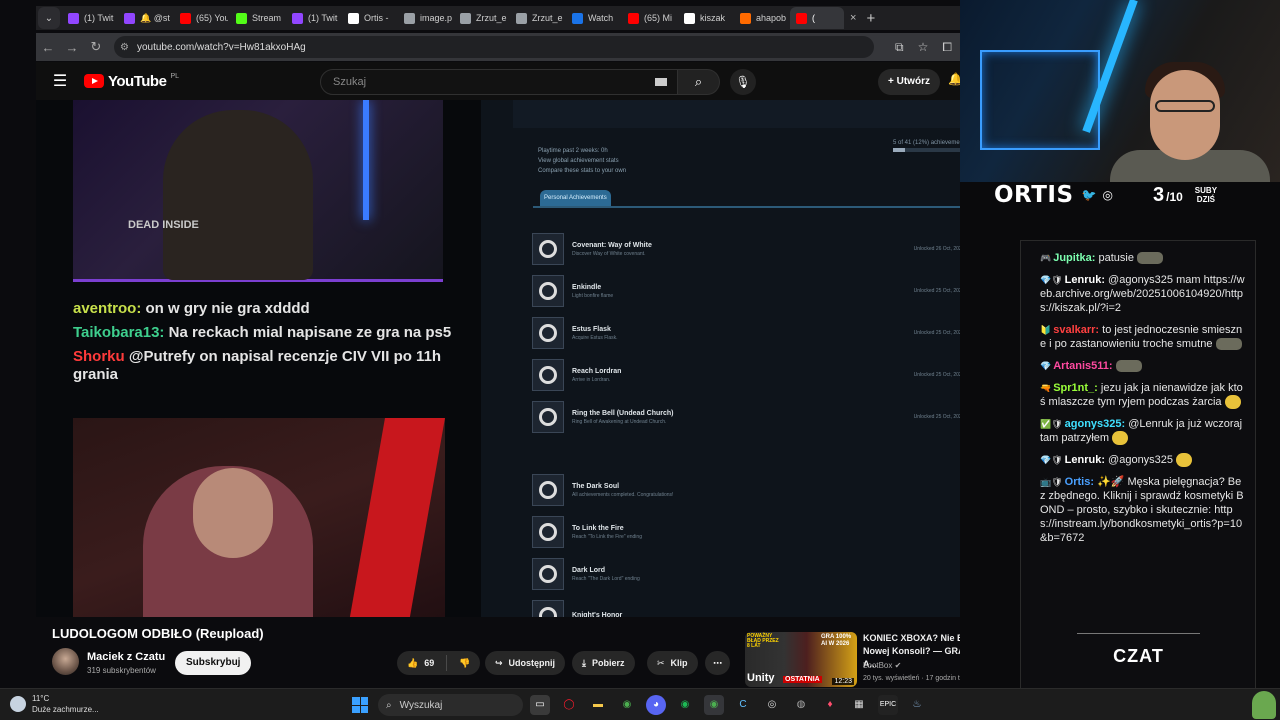 The height and width of the screenshot is (720, 1280). What do you see at coordinates (603, 663) in the screenshot?
I see `download-button: ⤓ Pobierz` at bounding box center [603, 663].